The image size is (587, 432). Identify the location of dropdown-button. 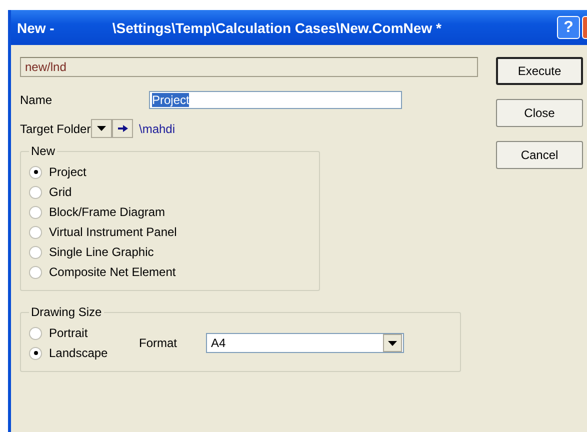
(101, 128).